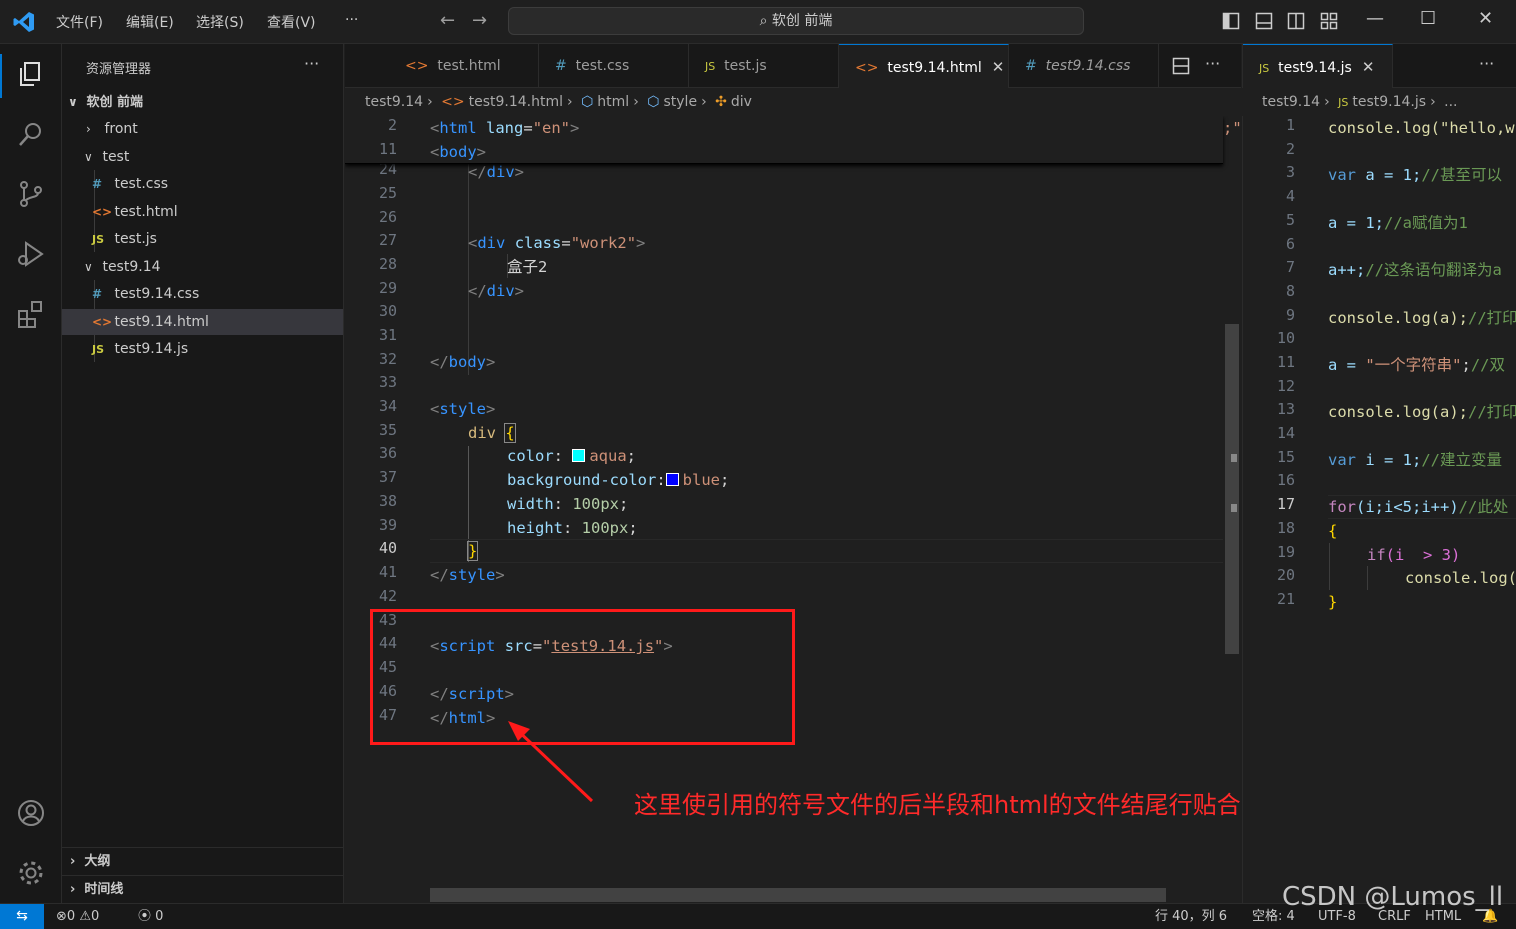 The width and height of the screenshot is (1516, 929). Describe the element at coordinates (311, 63) in the screenshot. I see `explorer-more-icon: ···` at that location.